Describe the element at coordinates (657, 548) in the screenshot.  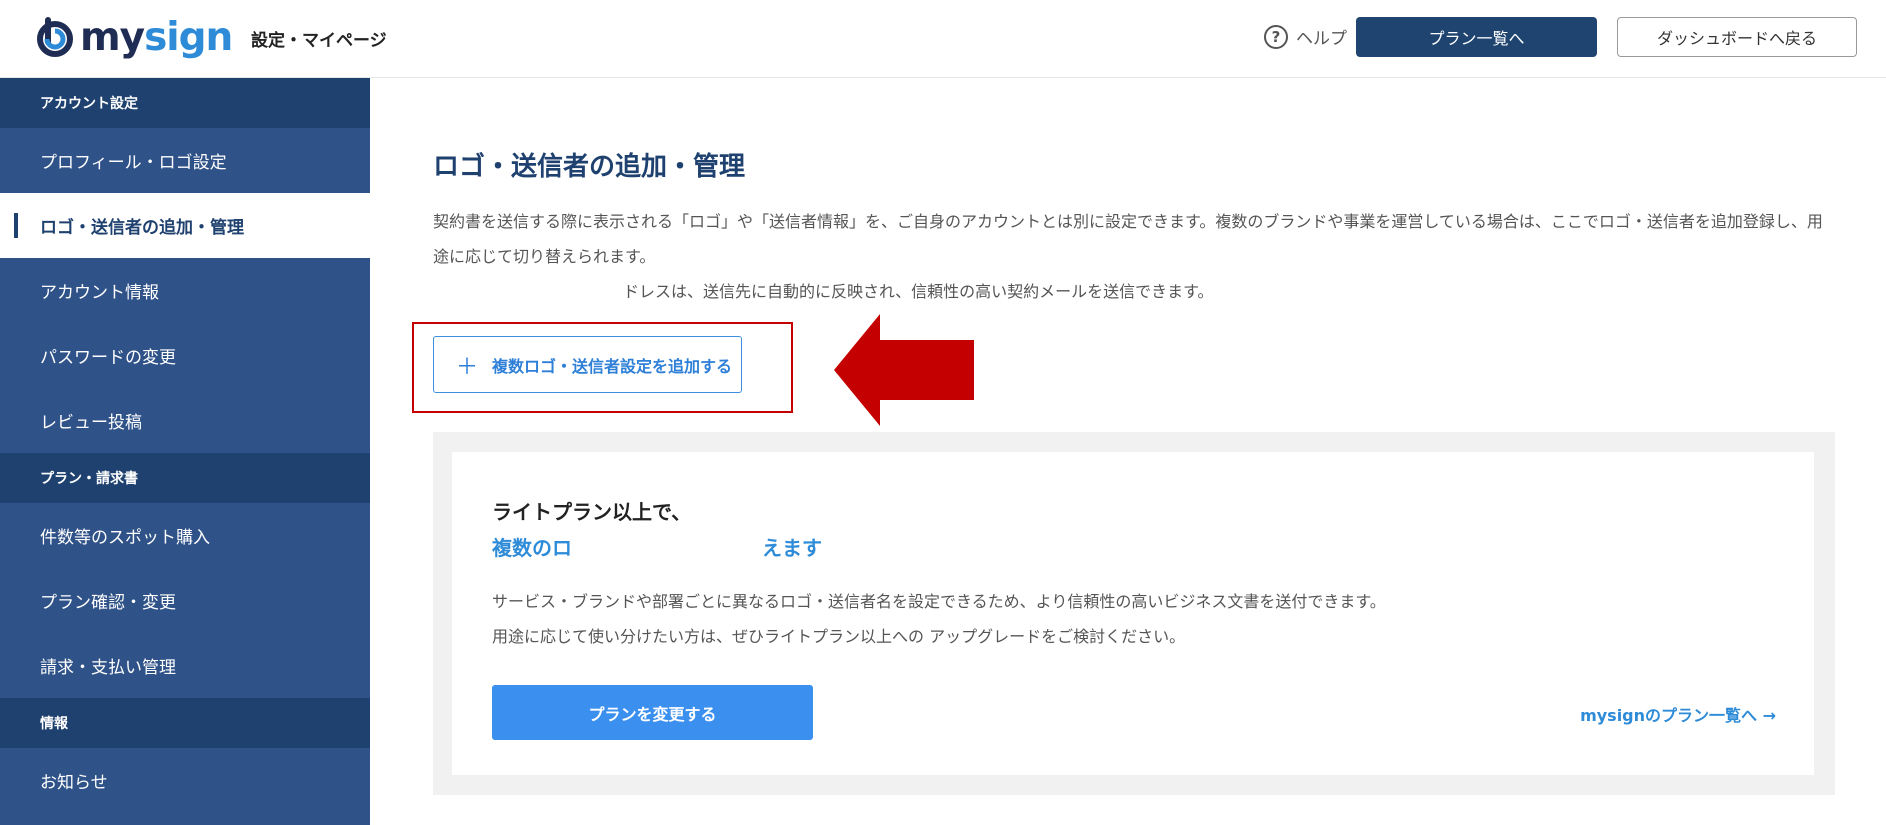
I see `promo-subtitle: 複数のロ えます` at that location.